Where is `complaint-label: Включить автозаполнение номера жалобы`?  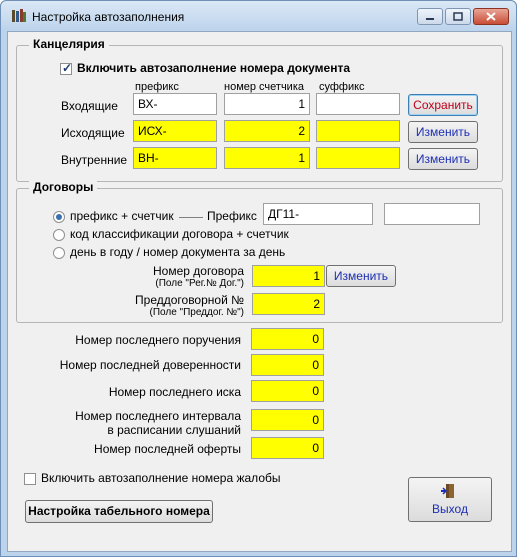 complaint-label: Включить автозаполнение номера жалобы is located at coordinates (161, 478).